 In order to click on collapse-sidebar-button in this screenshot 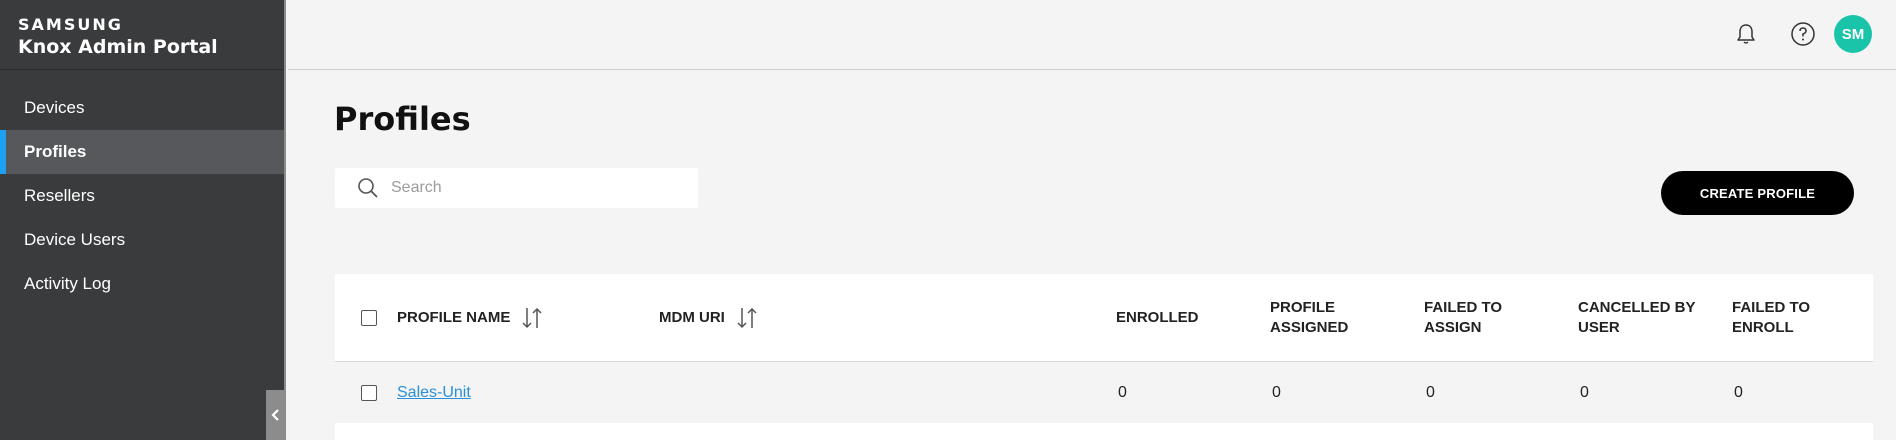, I will do `click(276, 415)`.